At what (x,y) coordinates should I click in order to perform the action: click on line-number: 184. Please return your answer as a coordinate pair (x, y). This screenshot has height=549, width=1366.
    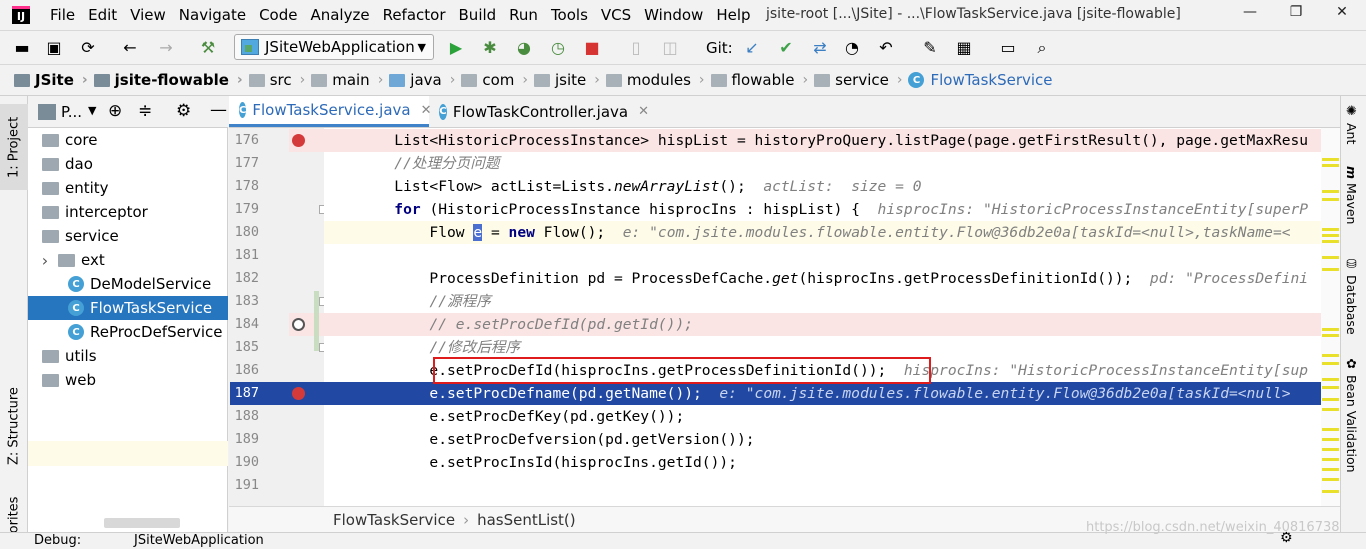
    Looking at the image, I should click on (244, 324).